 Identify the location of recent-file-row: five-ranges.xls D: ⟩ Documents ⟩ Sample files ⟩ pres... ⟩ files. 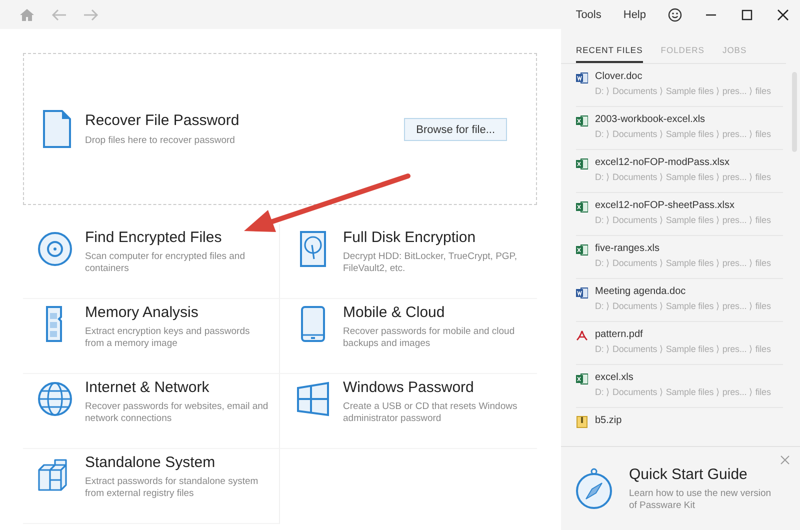
(679, 257).